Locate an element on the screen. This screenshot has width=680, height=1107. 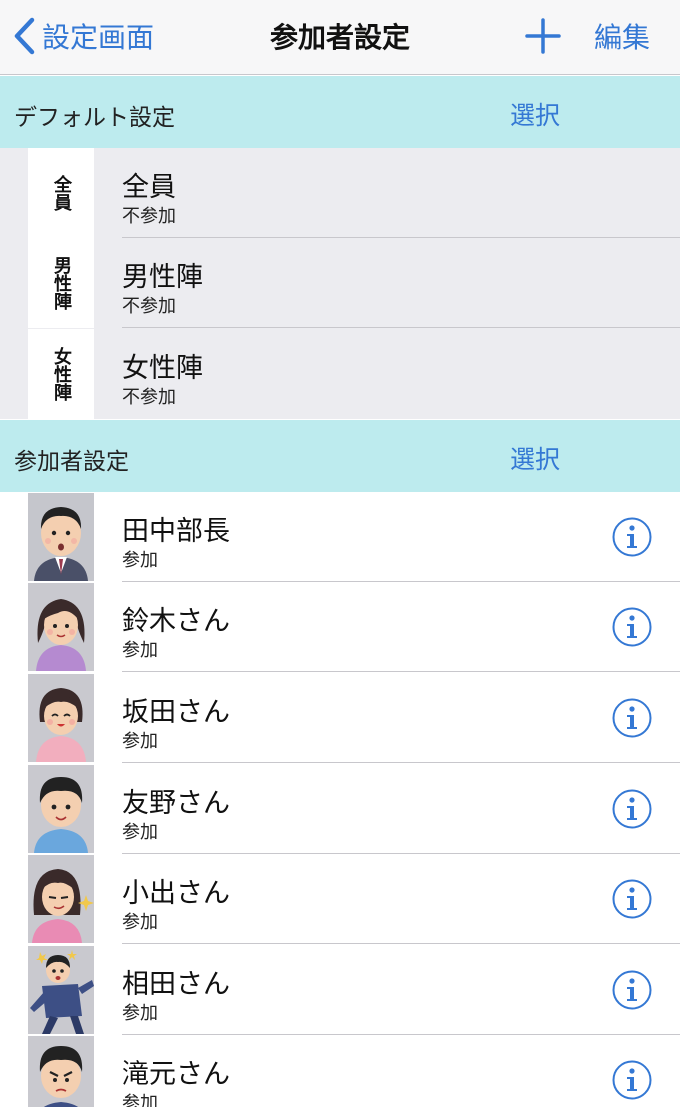
group-badge-label: 男性陣 is located at coordinates (61, 283).